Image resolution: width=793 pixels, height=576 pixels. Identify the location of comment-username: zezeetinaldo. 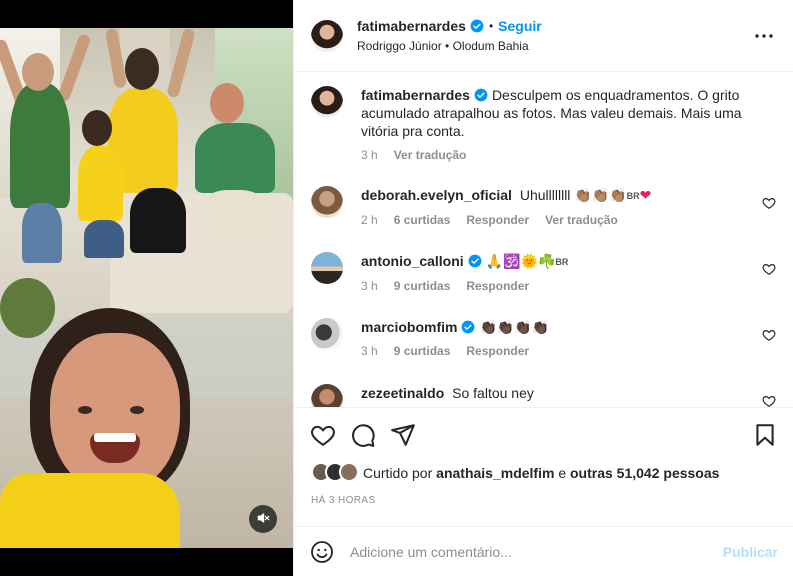
(402, 393).